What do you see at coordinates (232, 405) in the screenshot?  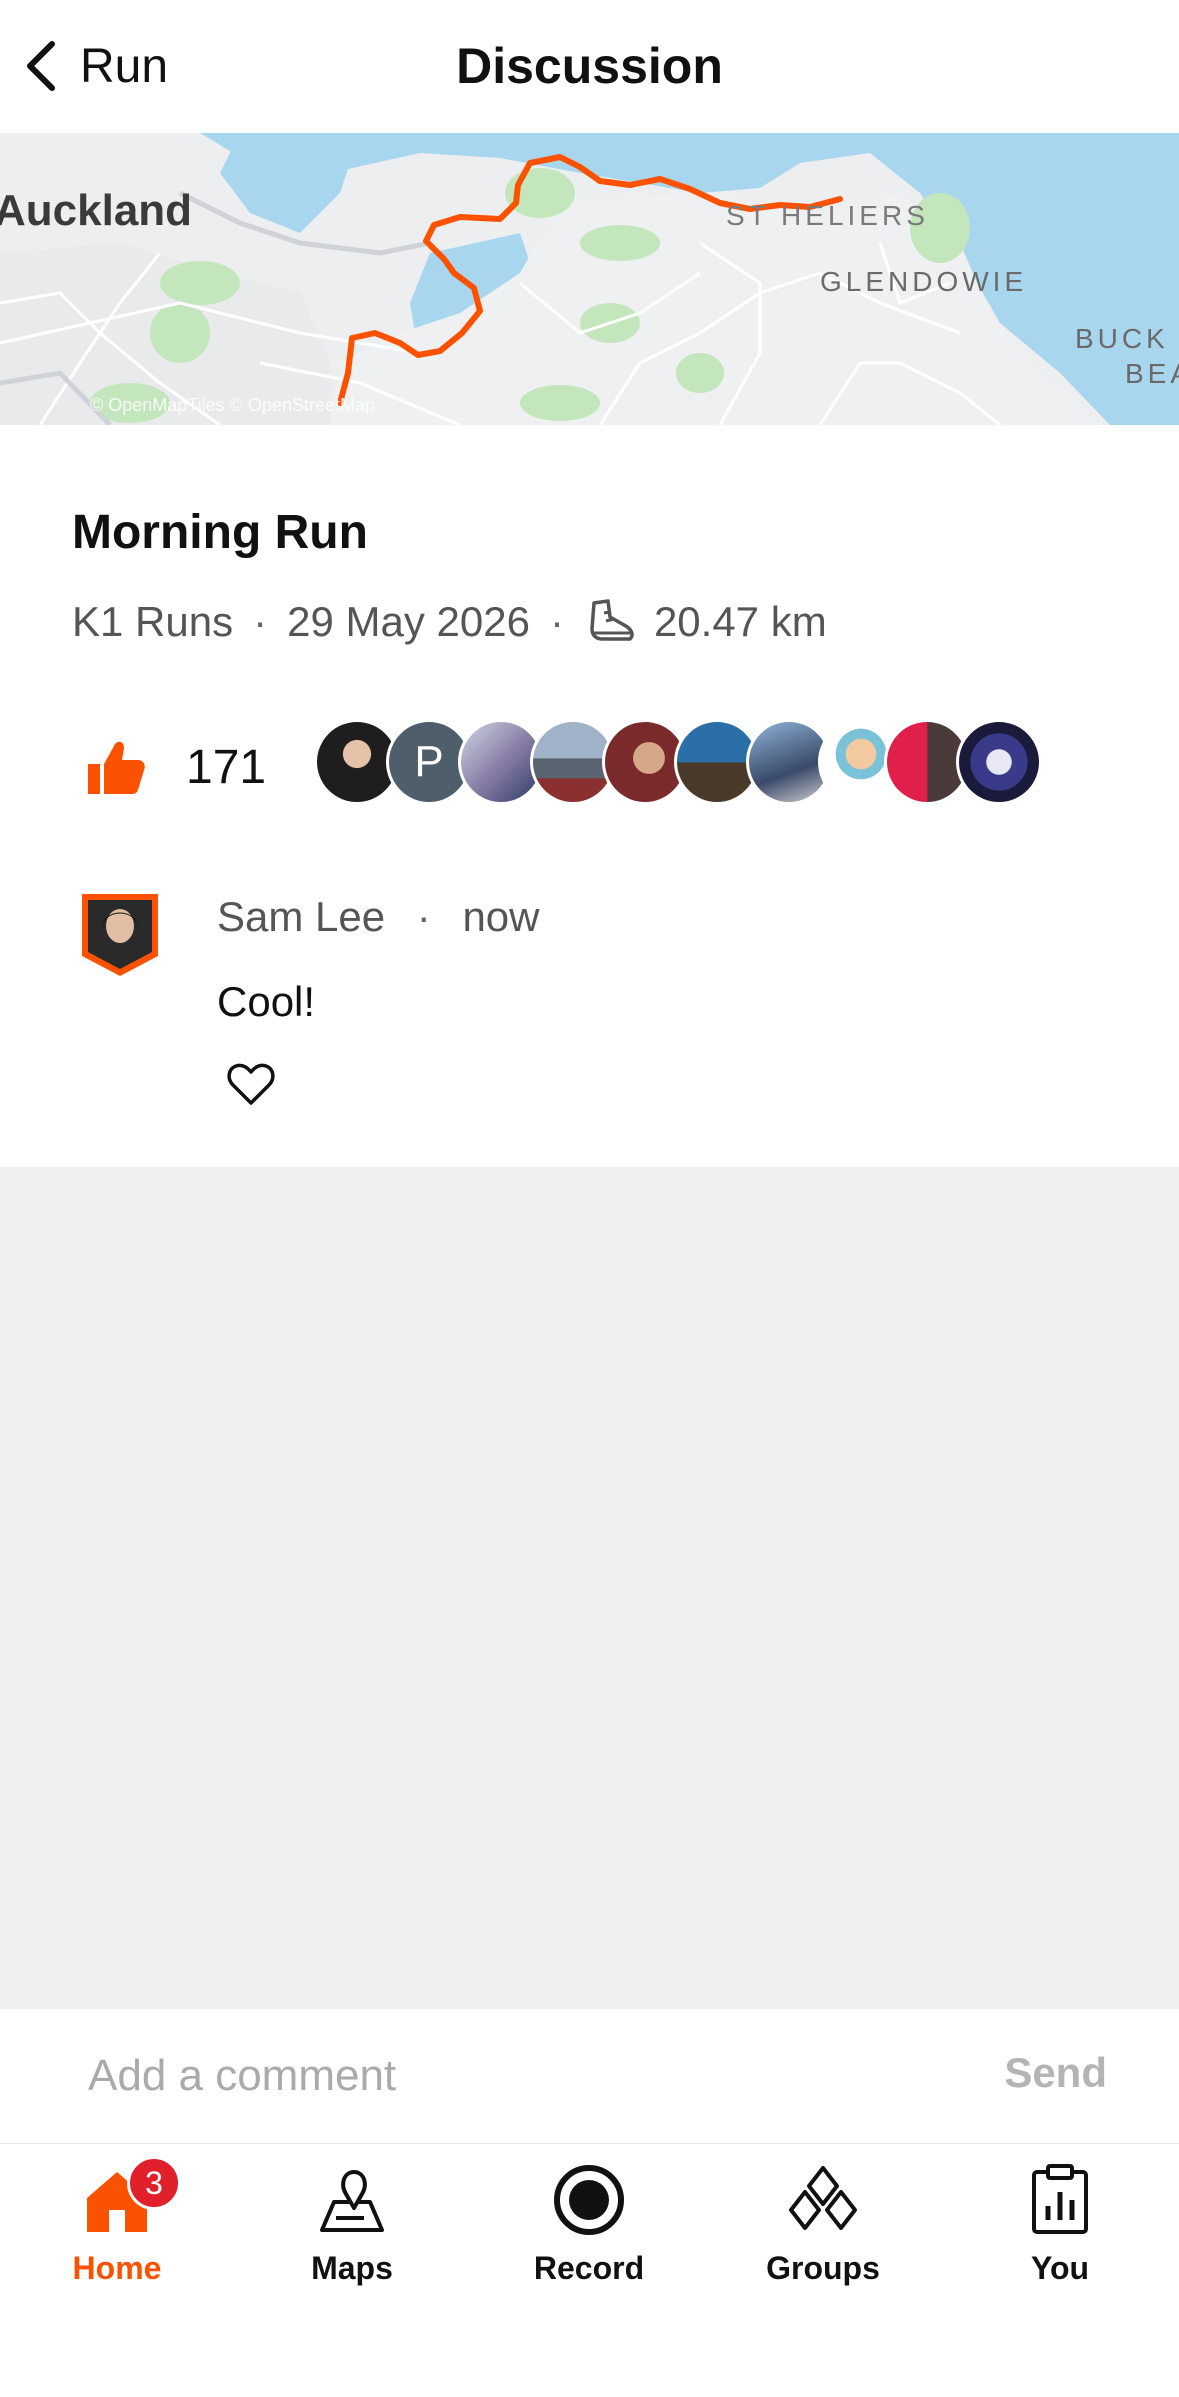 I see `map-attribution: © OpenMapTiles © OpenStreetMap` at bounding box center [232, 405].